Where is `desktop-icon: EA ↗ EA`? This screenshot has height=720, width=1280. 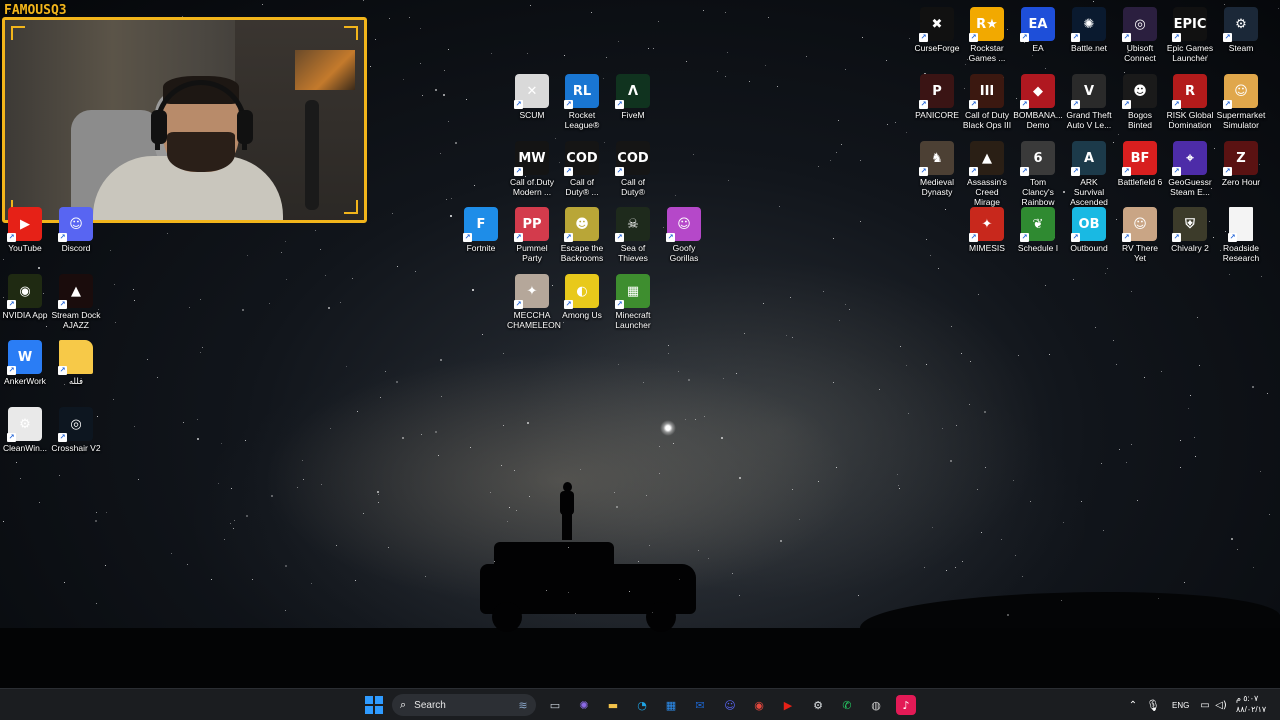 desktop-icon: EA ↗ EA is located at coordinates (1038, 30).